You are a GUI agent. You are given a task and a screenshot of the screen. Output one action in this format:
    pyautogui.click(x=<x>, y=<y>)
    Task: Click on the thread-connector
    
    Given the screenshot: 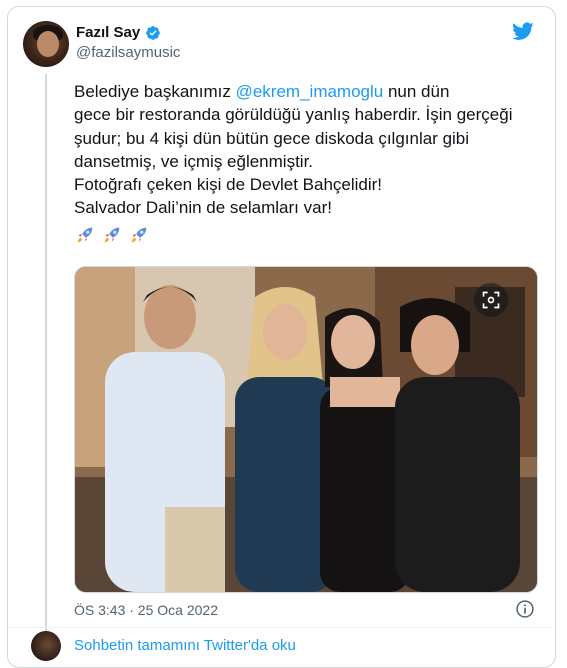 What is the action you would take?
    pyautogui.click(x=46, y=359)
    